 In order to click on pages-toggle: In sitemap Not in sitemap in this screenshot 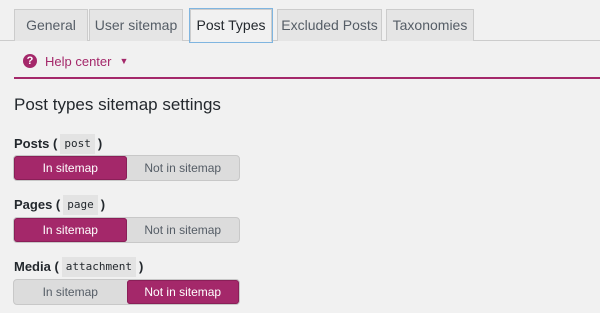, I will do `click(126, 230)`.